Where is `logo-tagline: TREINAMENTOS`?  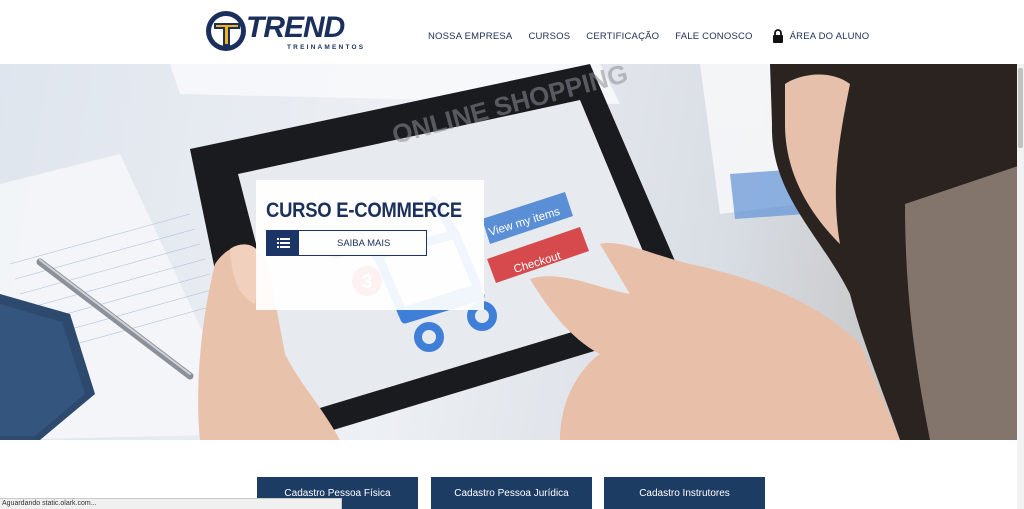 logo-tagline: TREINAMENTOS is located at coordinates (326, 47).